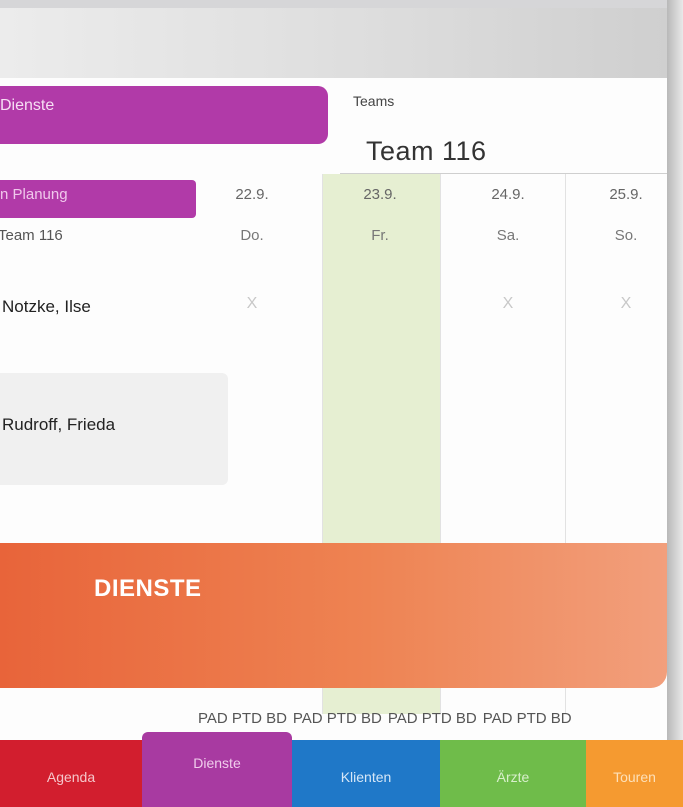 This screenshot has height=807, width=683. I want to click on column-day: Sa., so click(508, 235).